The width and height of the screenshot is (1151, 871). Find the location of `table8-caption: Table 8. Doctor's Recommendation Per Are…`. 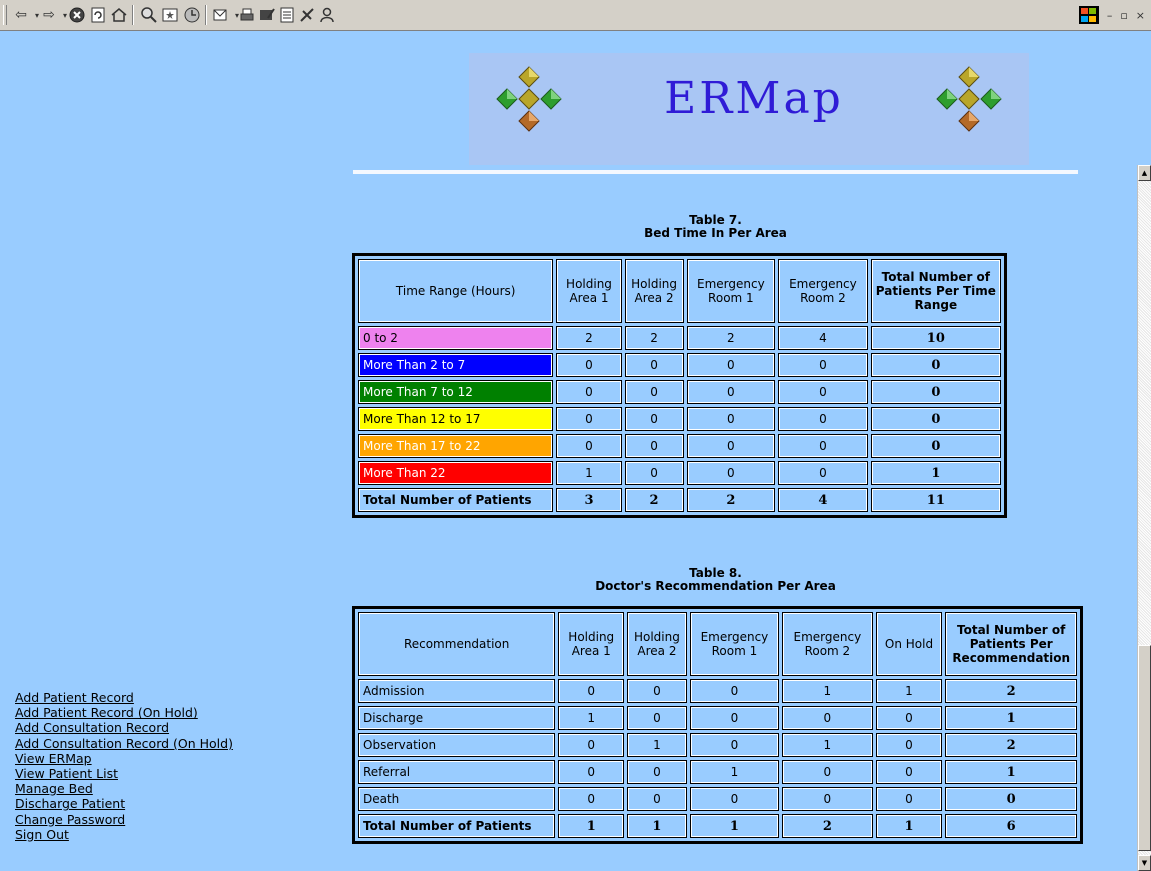

table8-caption: Table 8. Doctor's Recommendation Per Are… is located at coordinates (715, 580).